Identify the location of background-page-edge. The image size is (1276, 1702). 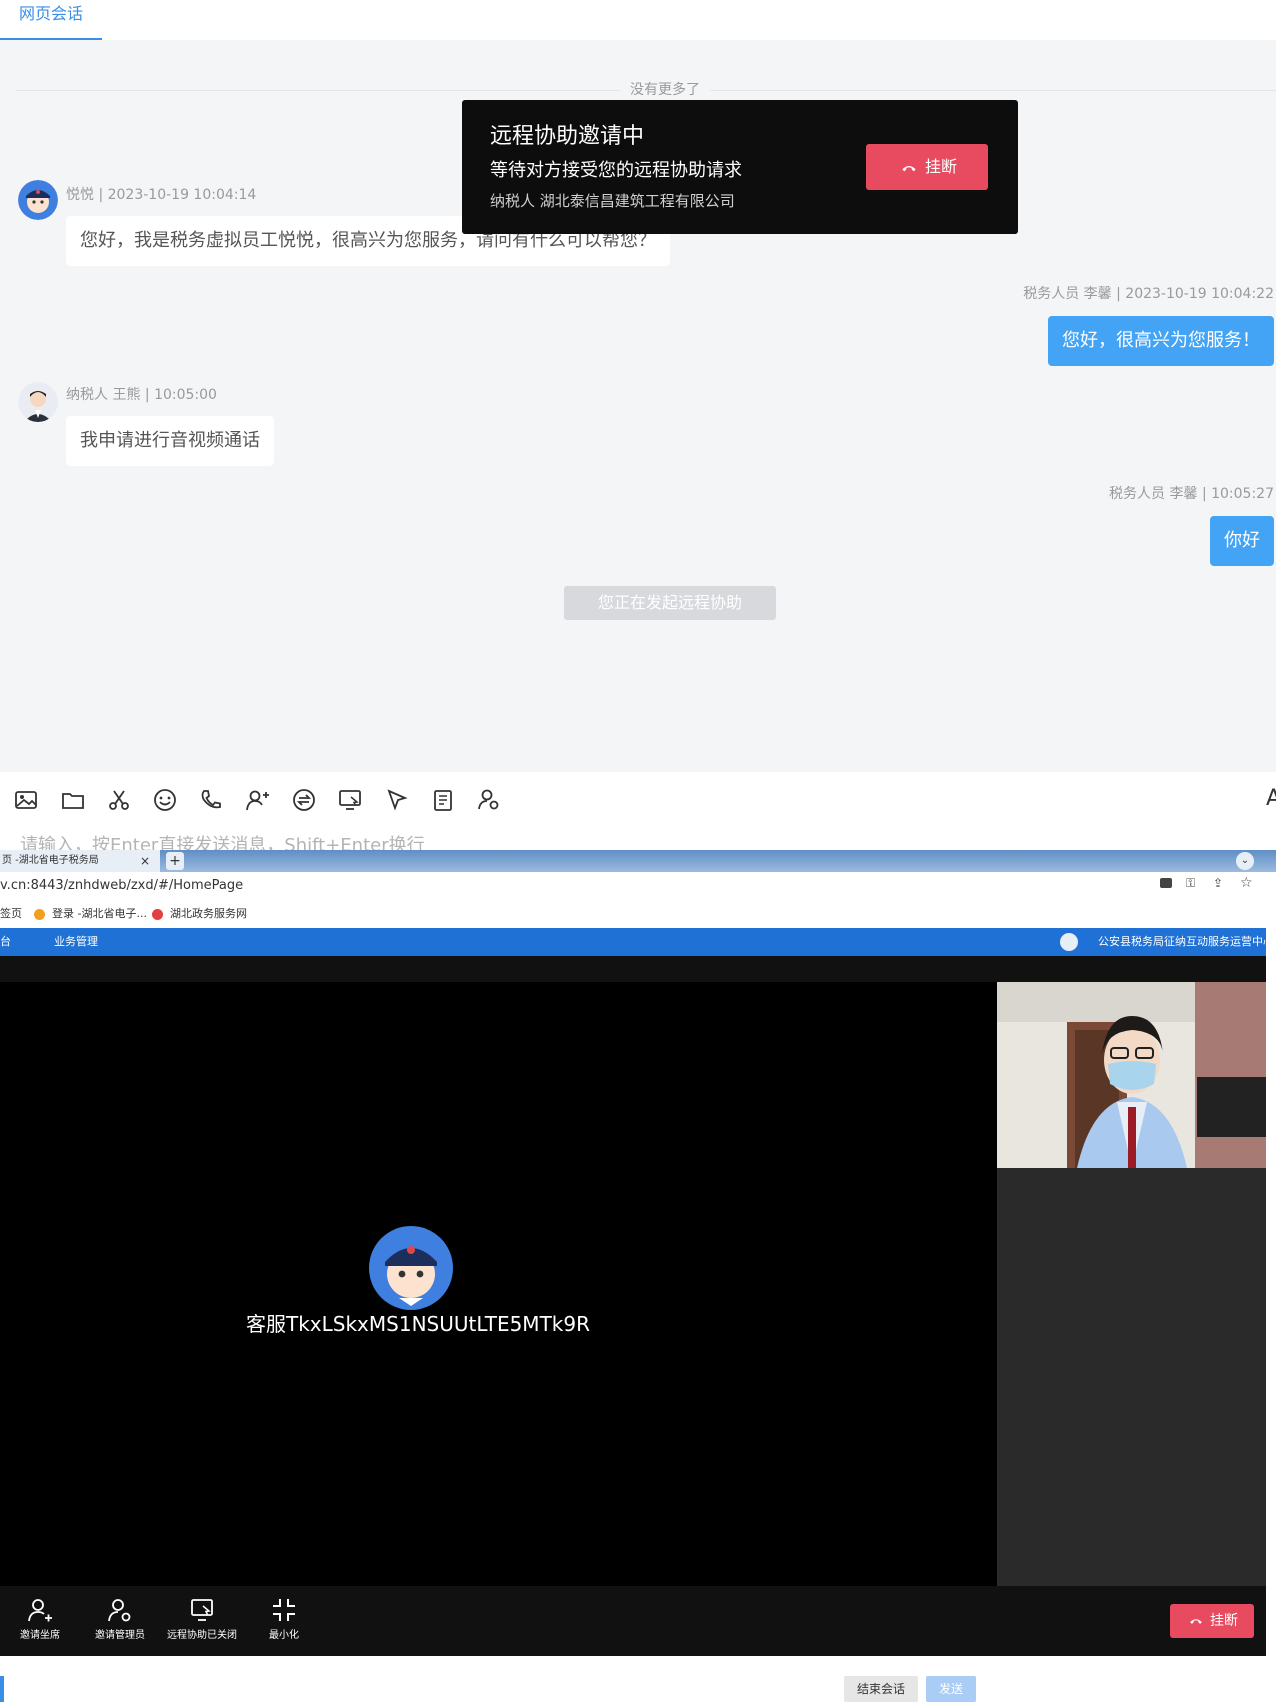
(1271, 1315).